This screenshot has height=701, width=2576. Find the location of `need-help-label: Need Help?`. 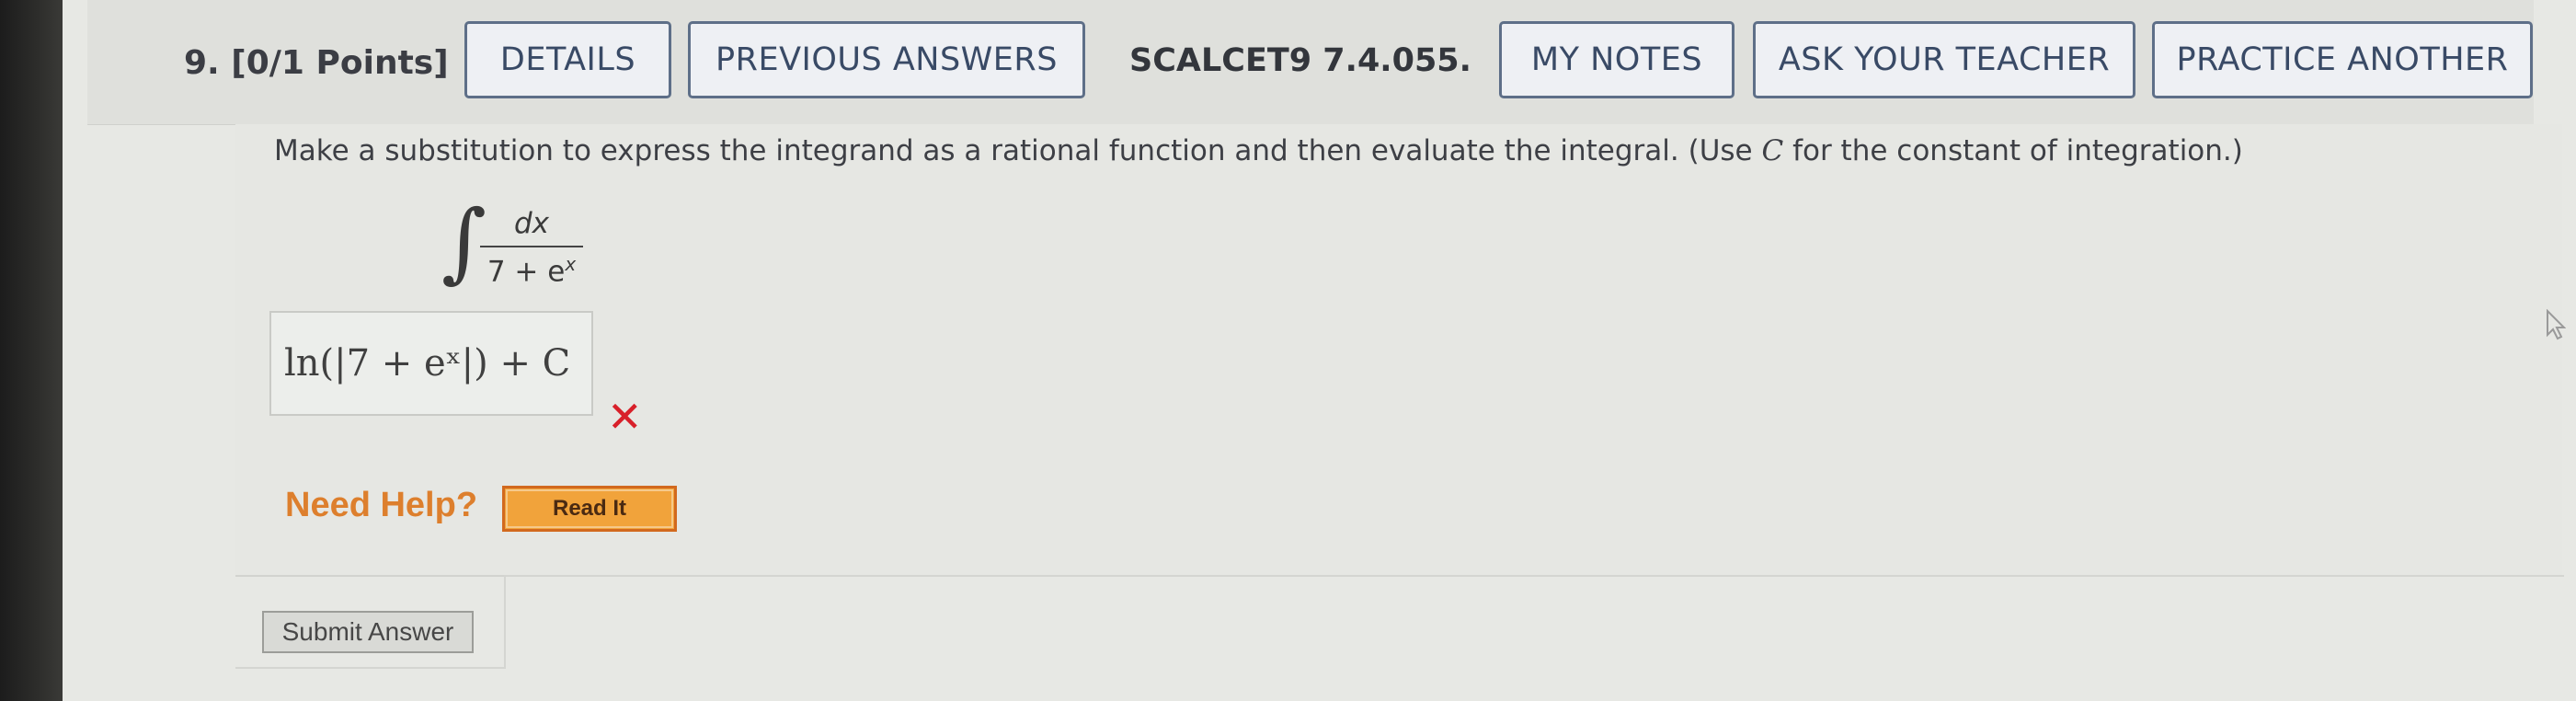

need-help-label: Need Help? is located at coordinates (382, 505).